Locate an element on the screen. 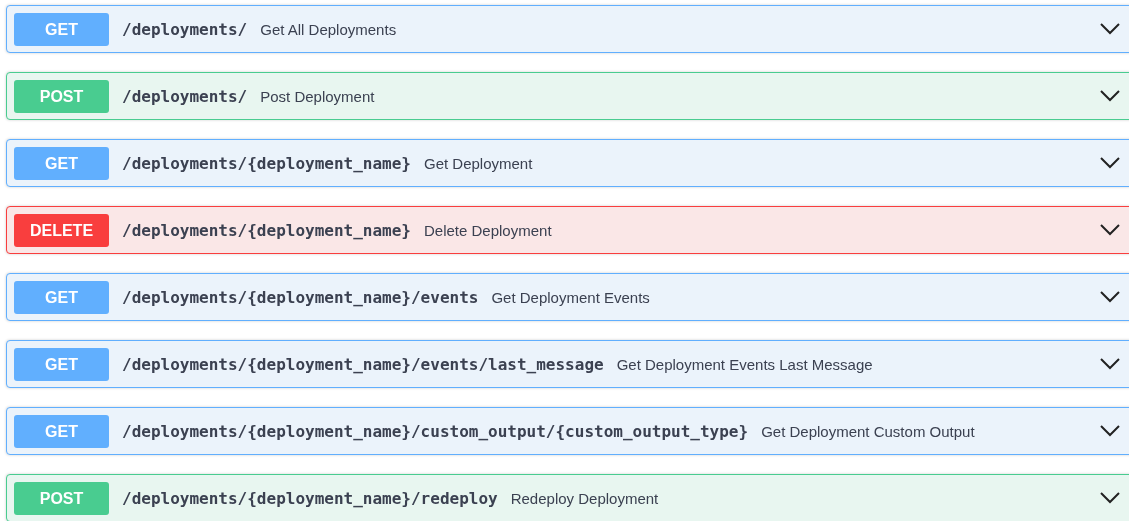  endpoint-summary: Get Deployment Custom Output is located at coordinates (868, 431).